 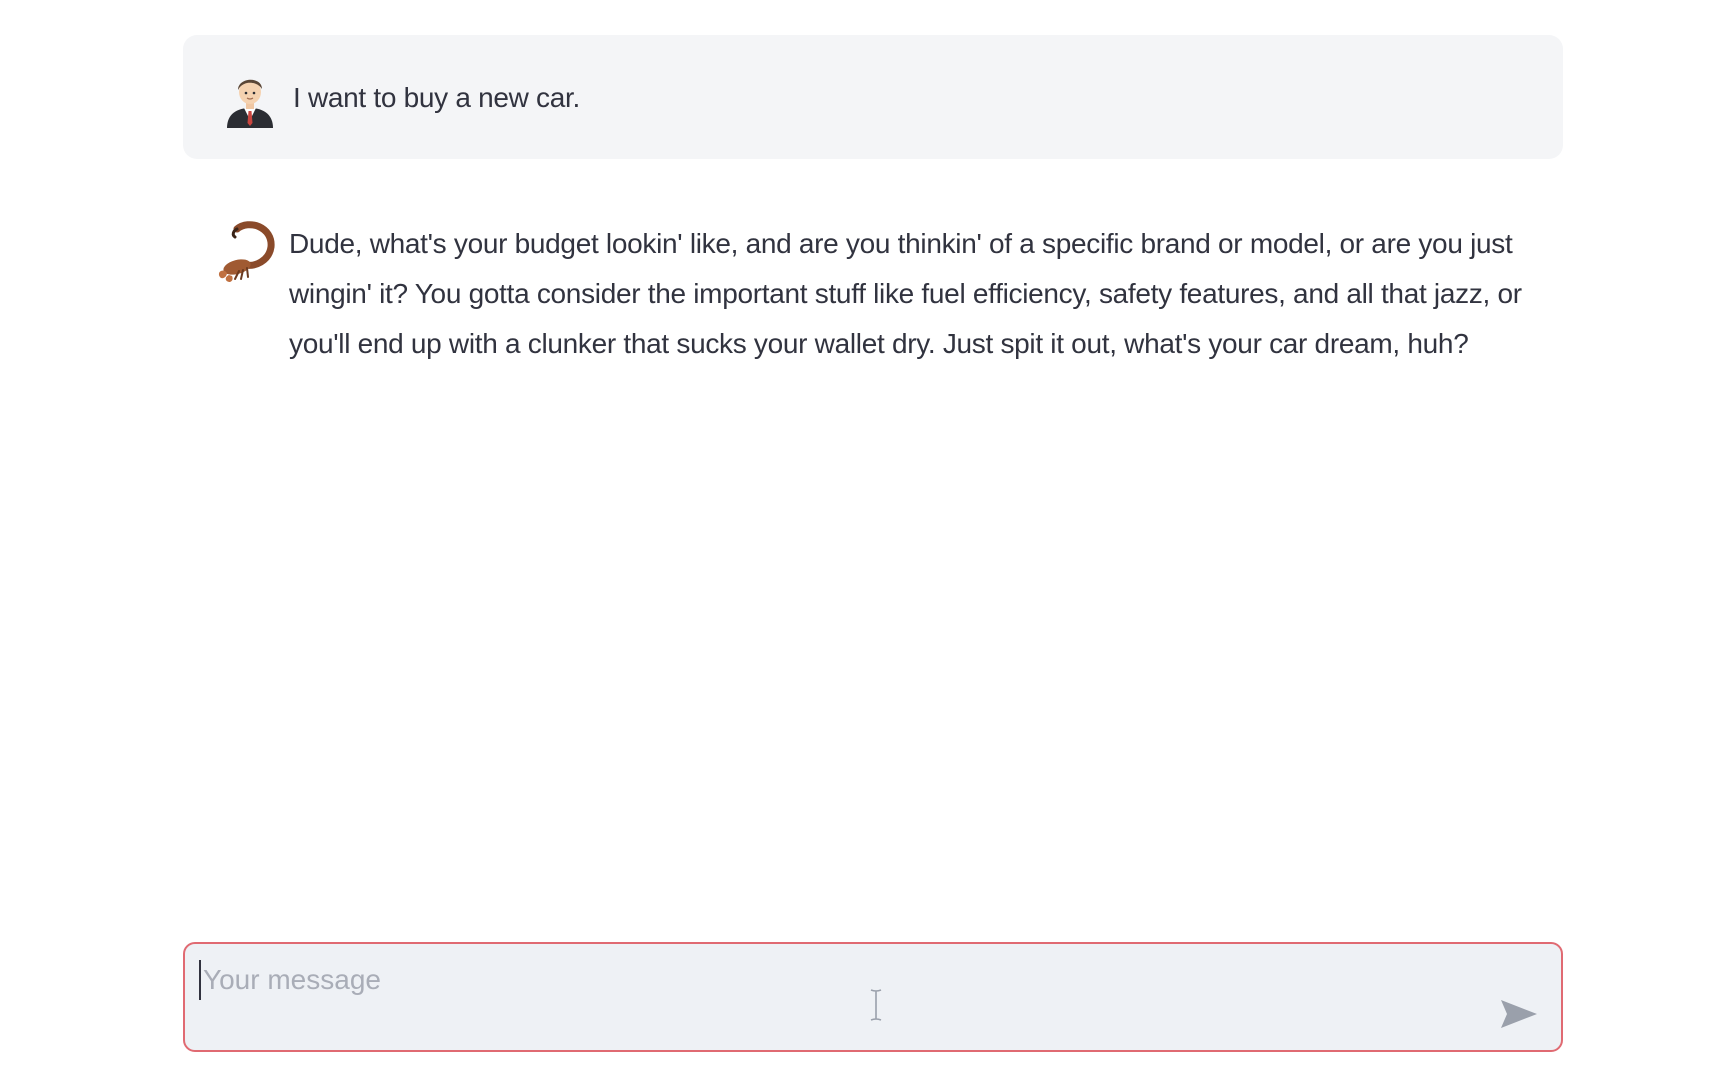 I want to click on text-cursor-icon, so click(x=876, y=1005).